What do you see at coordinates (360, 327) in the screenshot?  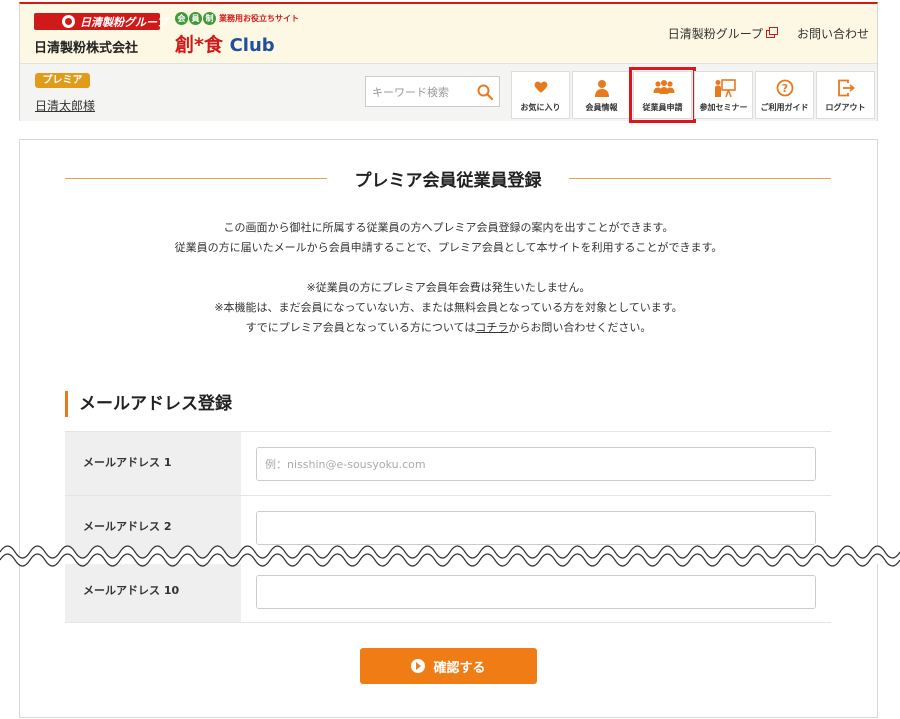 I see `contact-note-before: すでにプレミア会員となっている方については` at bounding box center [360, 327].